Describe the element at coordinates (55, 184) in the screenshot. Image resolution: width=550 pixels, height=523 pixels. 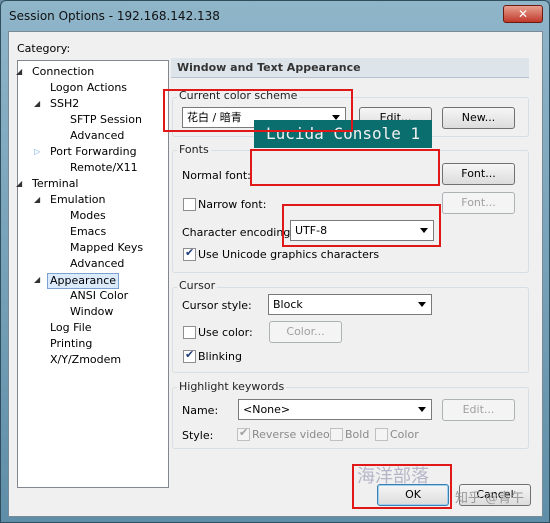
I see `tree-item: Terminal` at that location.